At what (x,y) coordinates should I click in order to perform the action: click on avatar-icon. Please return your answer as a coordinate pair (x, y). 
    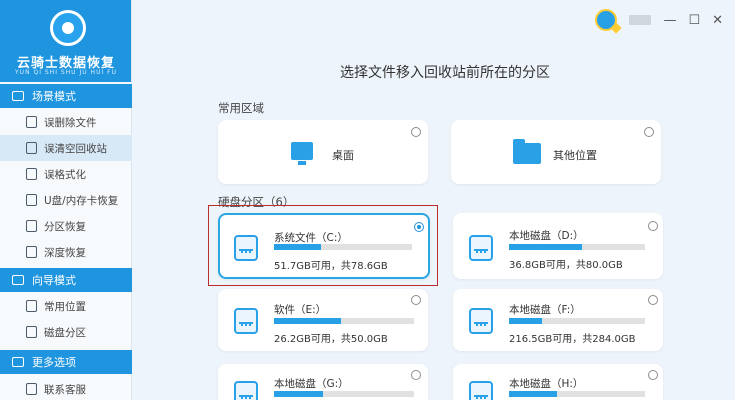
    Looking at the image, I should click on (606, 20).